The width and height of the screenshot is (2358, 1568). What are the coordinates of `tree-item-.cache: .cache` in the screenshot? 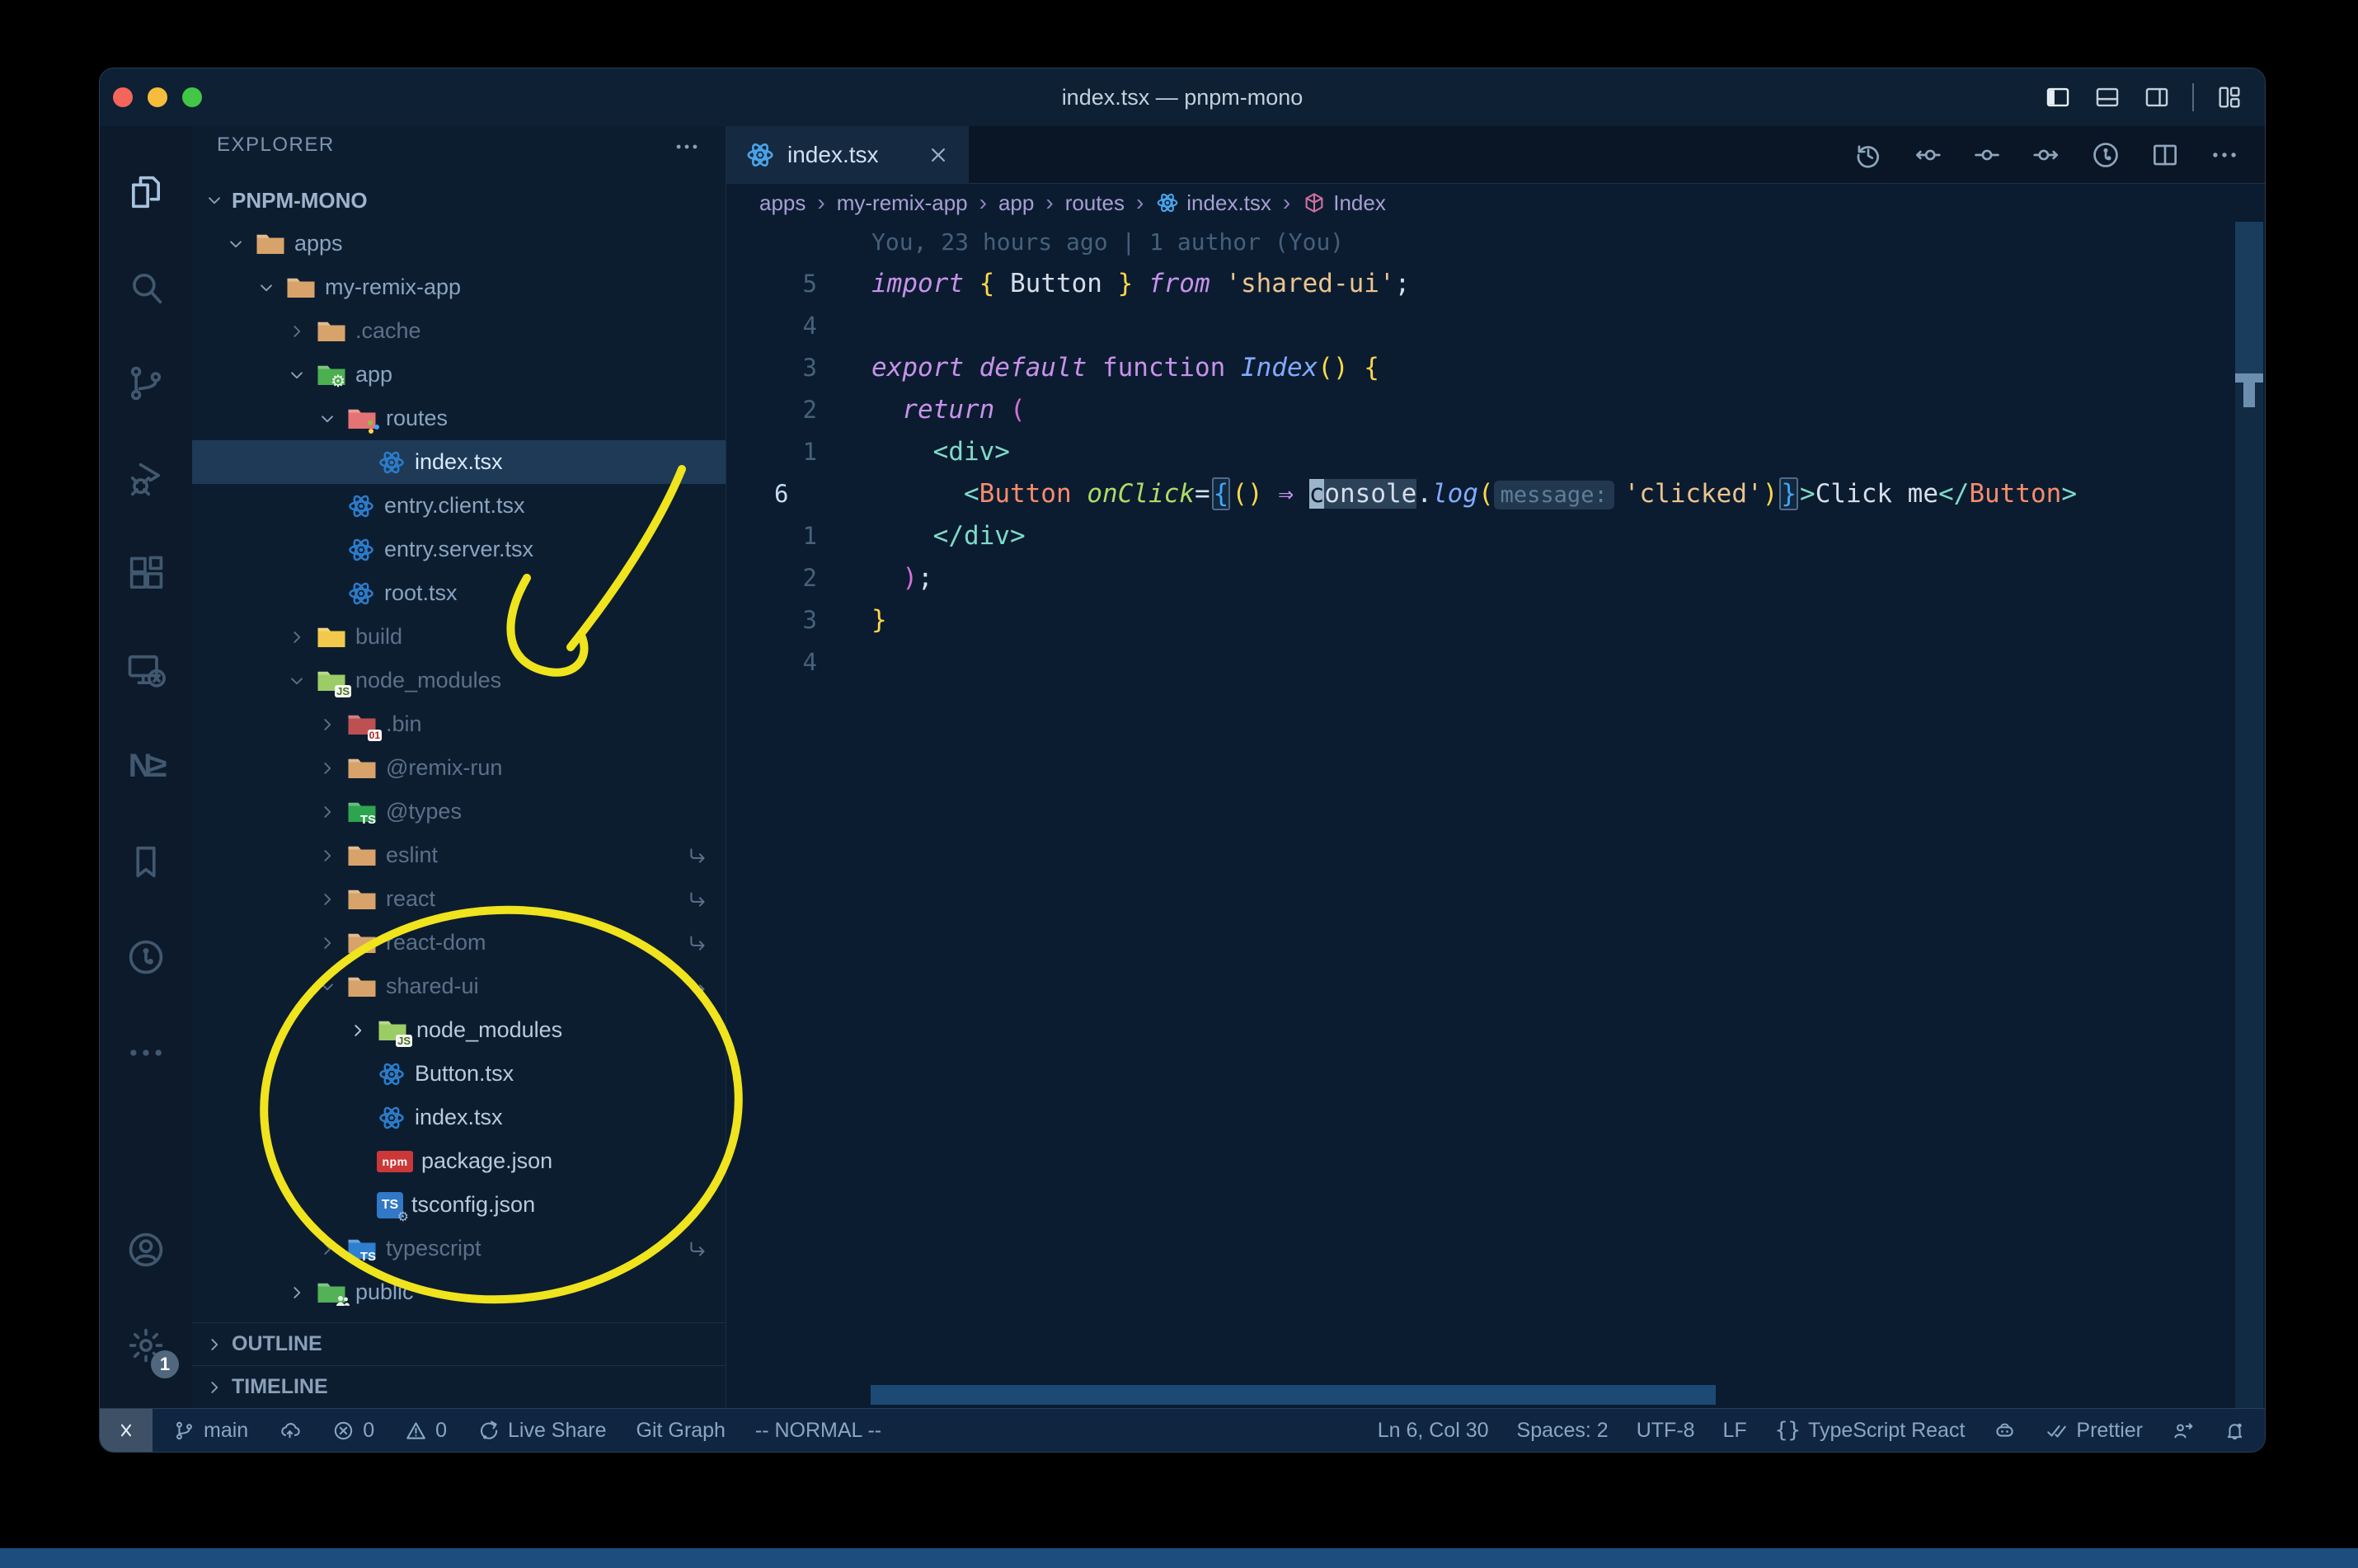 It's located at (459, 331).